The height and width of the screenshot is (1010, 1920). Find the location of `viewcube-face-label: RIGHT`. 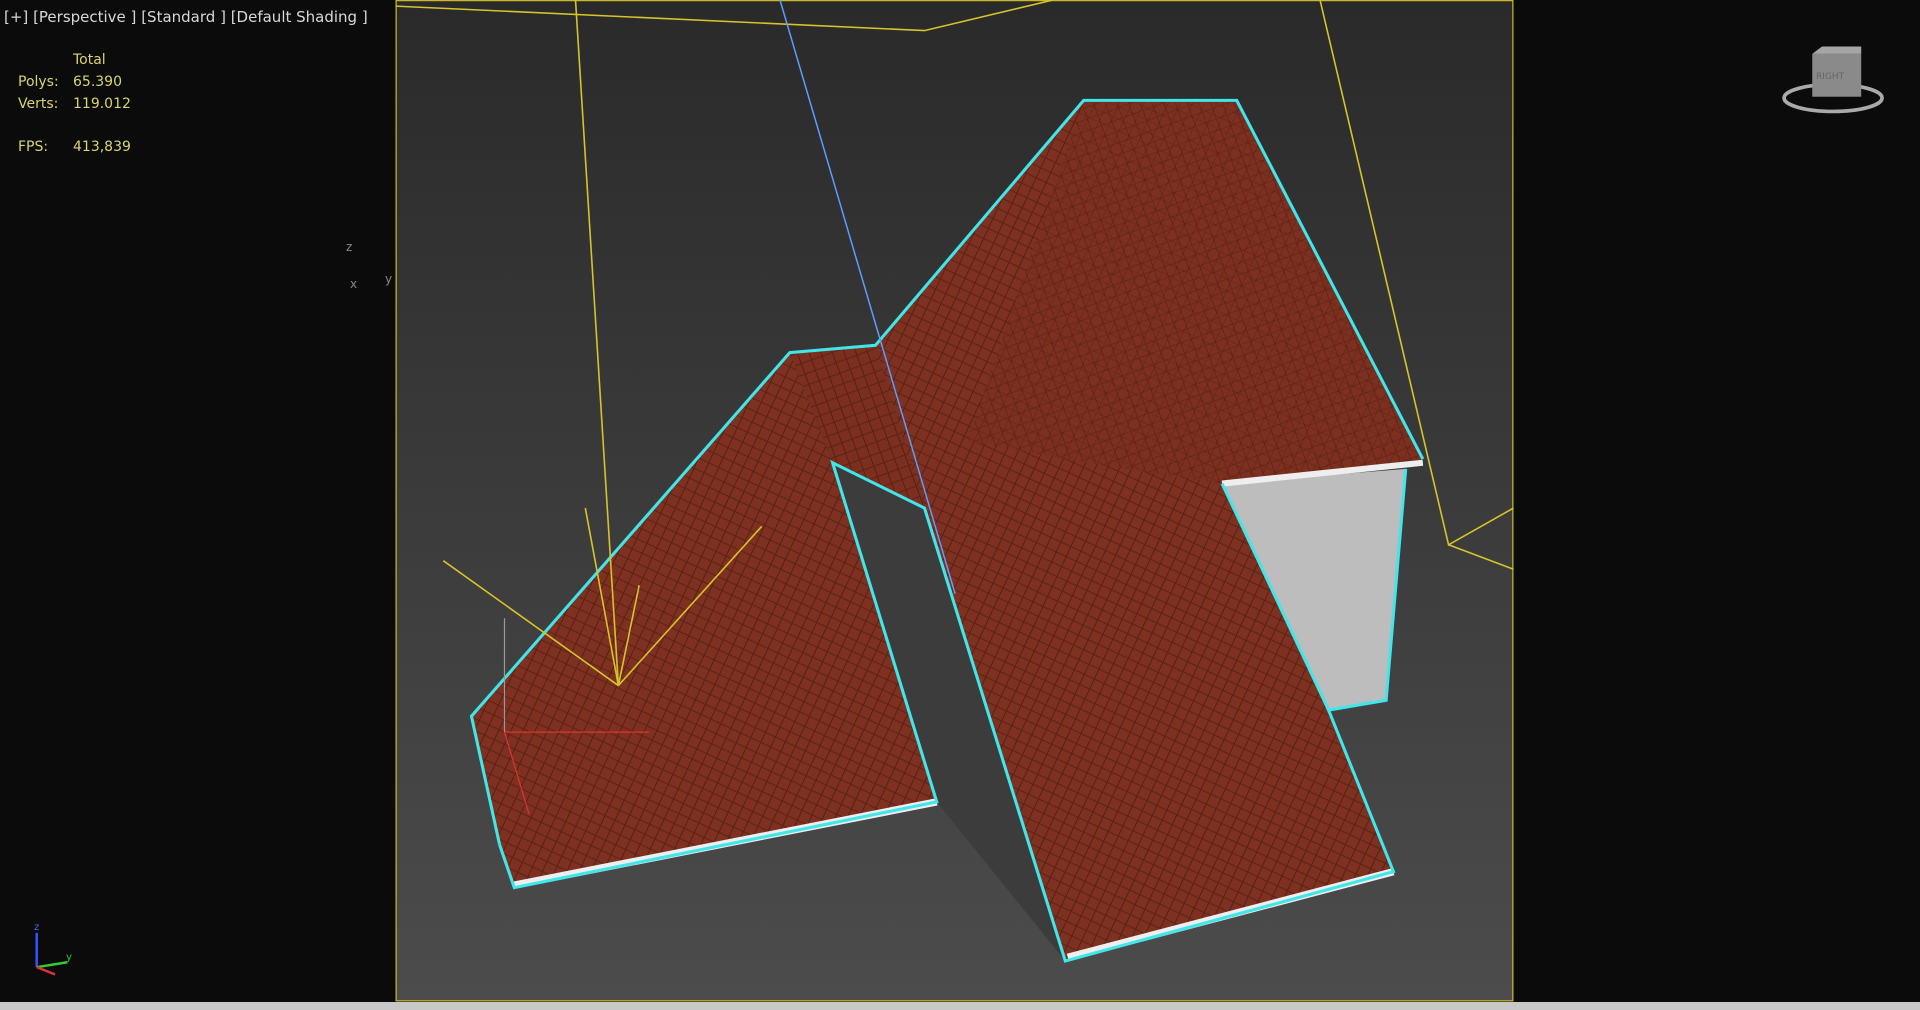

viewcube-face-label: RIGHT is located at coordinates (1830, 77).